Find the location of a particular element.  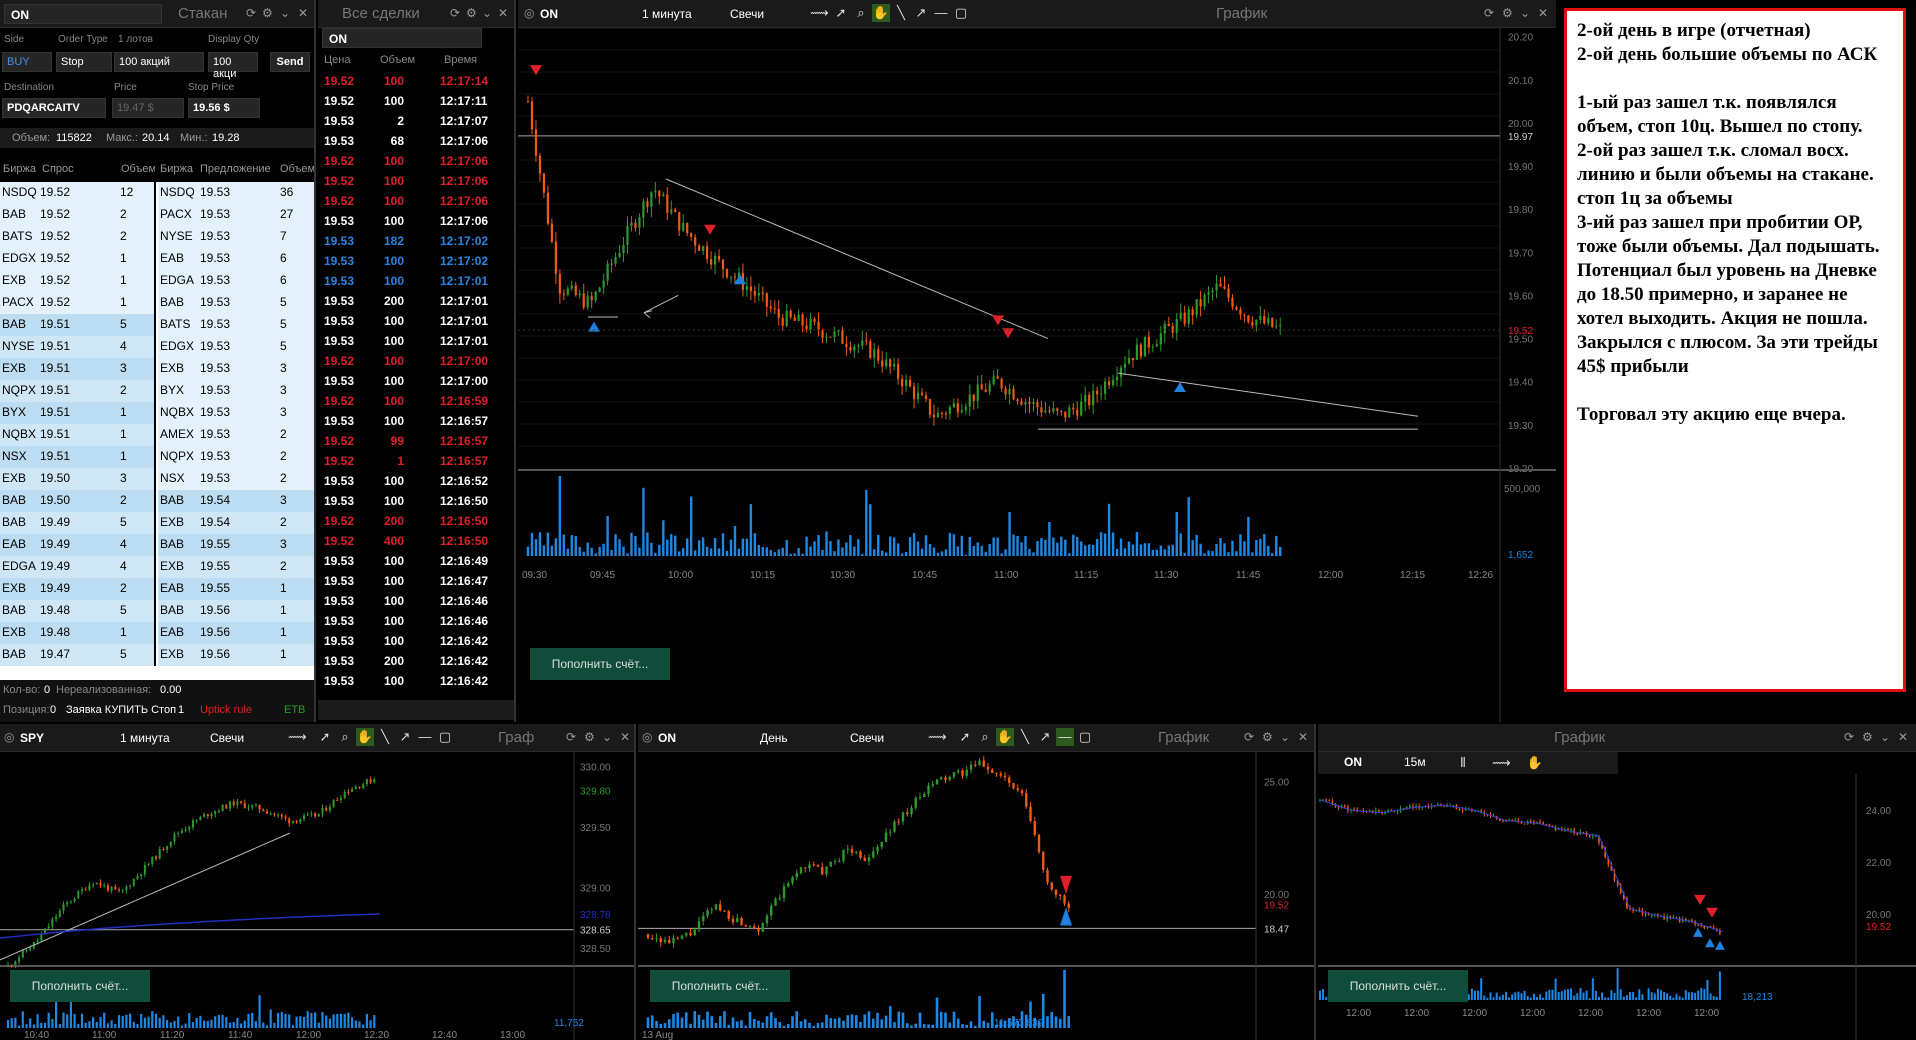

candles-icon: ⫴ is located at coordinates (1463, 763).